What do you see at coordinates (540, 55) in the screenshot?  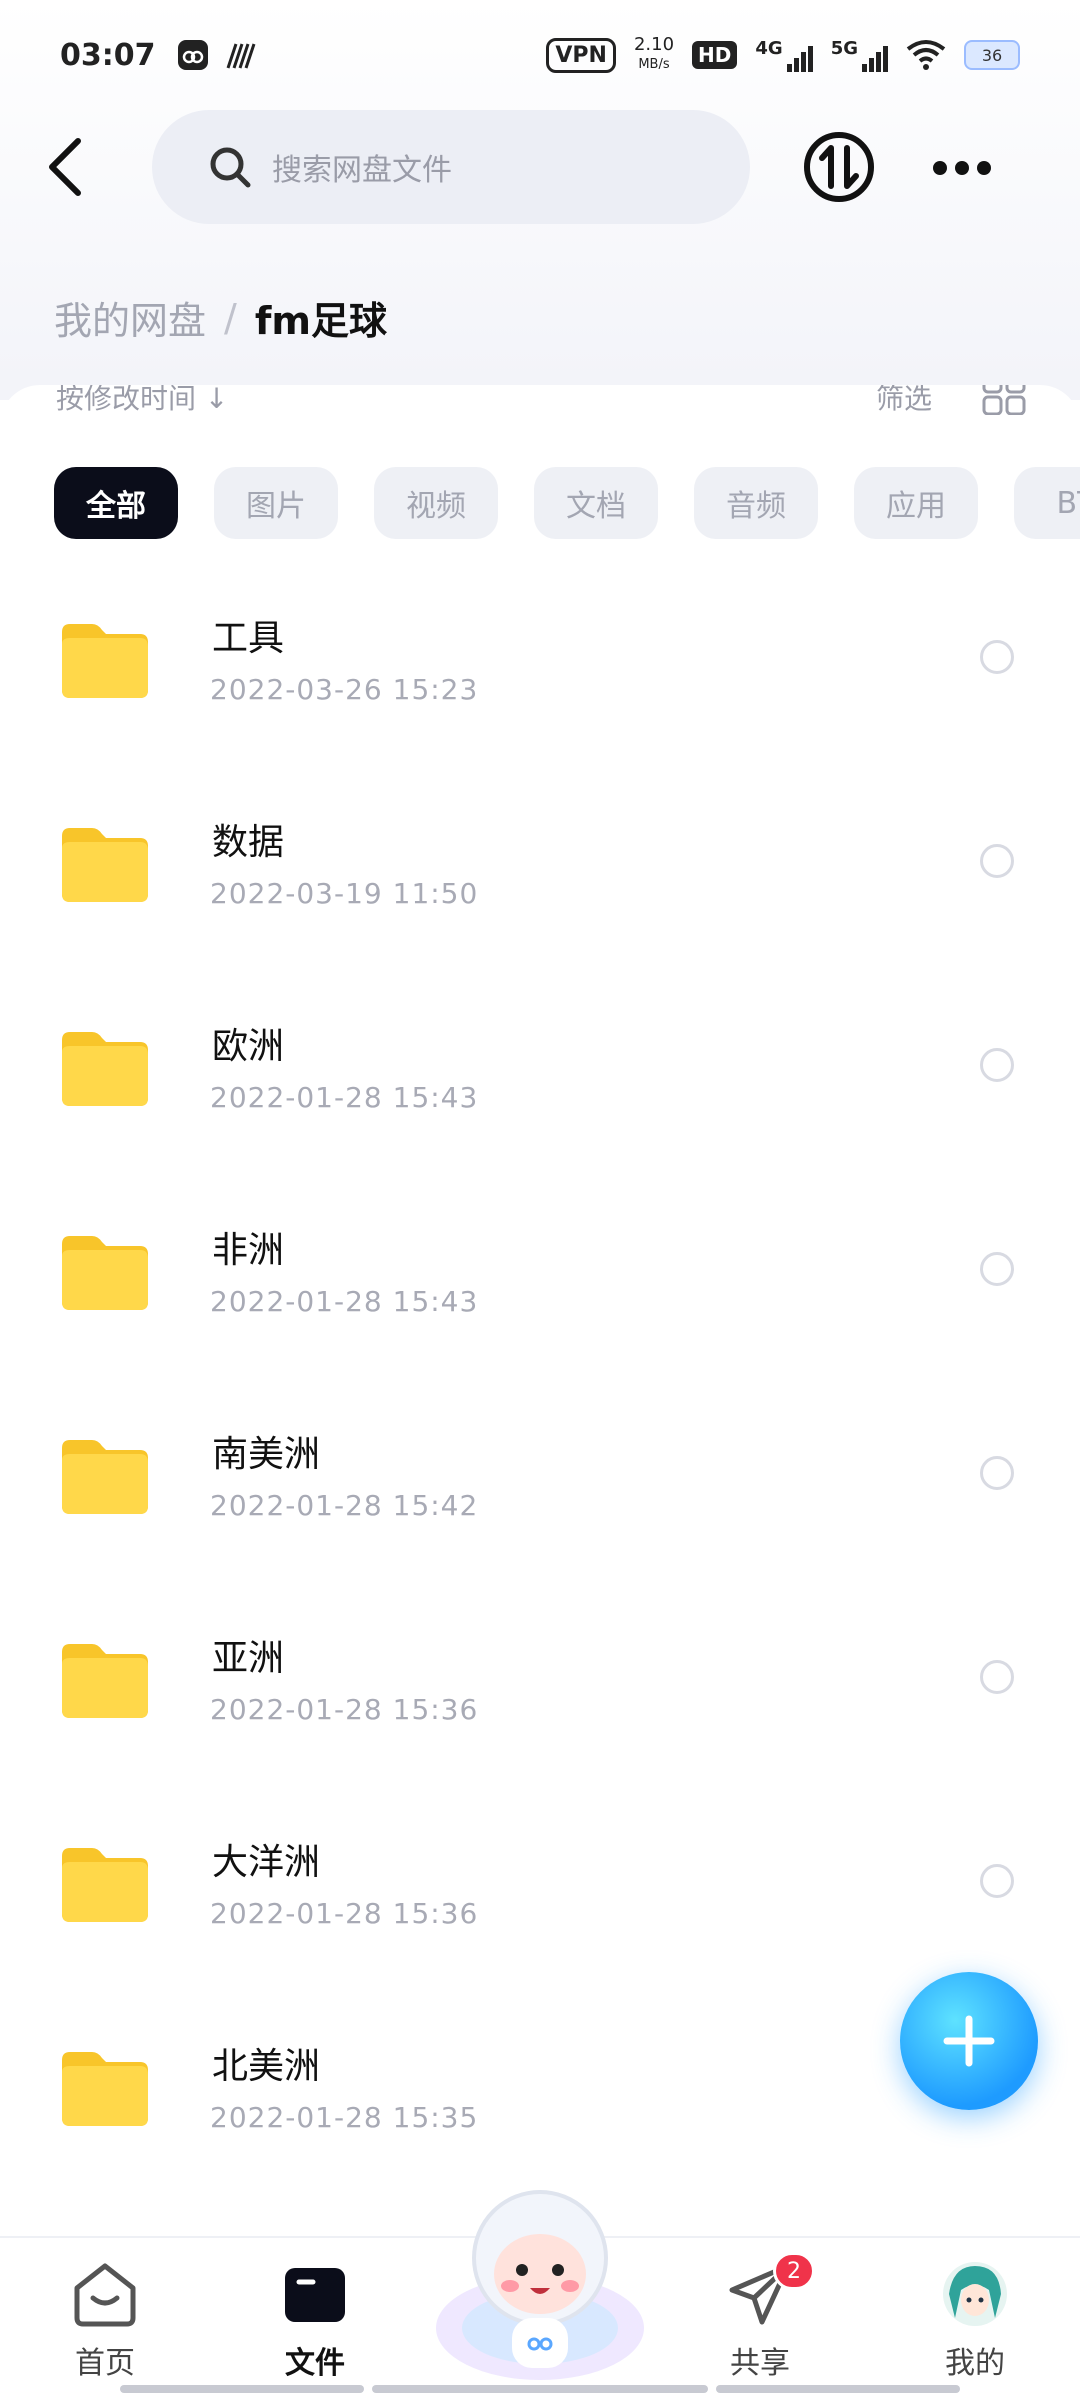 I see `status-bar: 03:07 VPN 2.10 MB/s HD 4G 5G 36` at bounding box center [540, 55].